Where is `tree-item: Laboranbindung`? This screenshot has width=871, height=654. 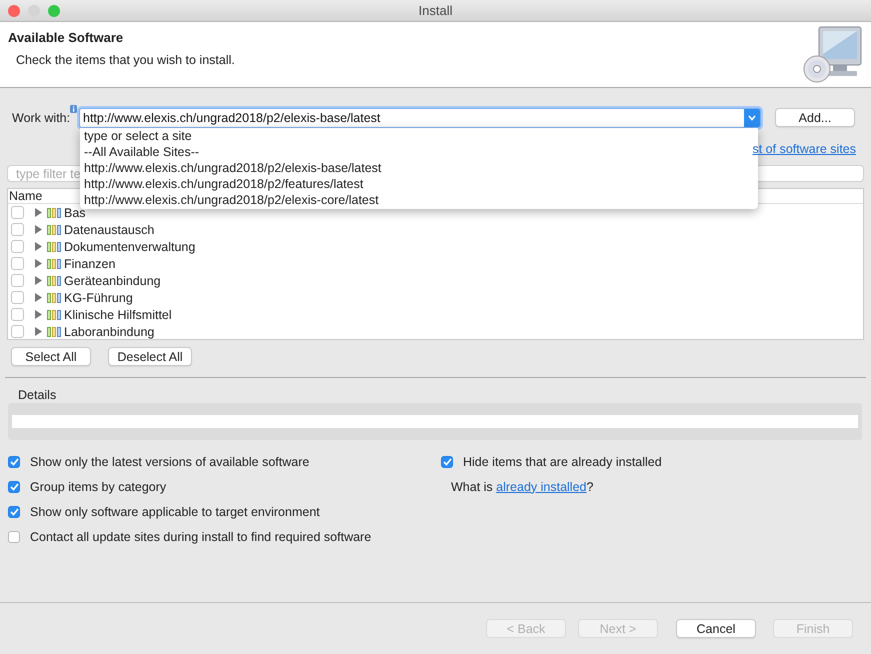 tree-item: Laboranbindung is located at coordinates (109, 331).